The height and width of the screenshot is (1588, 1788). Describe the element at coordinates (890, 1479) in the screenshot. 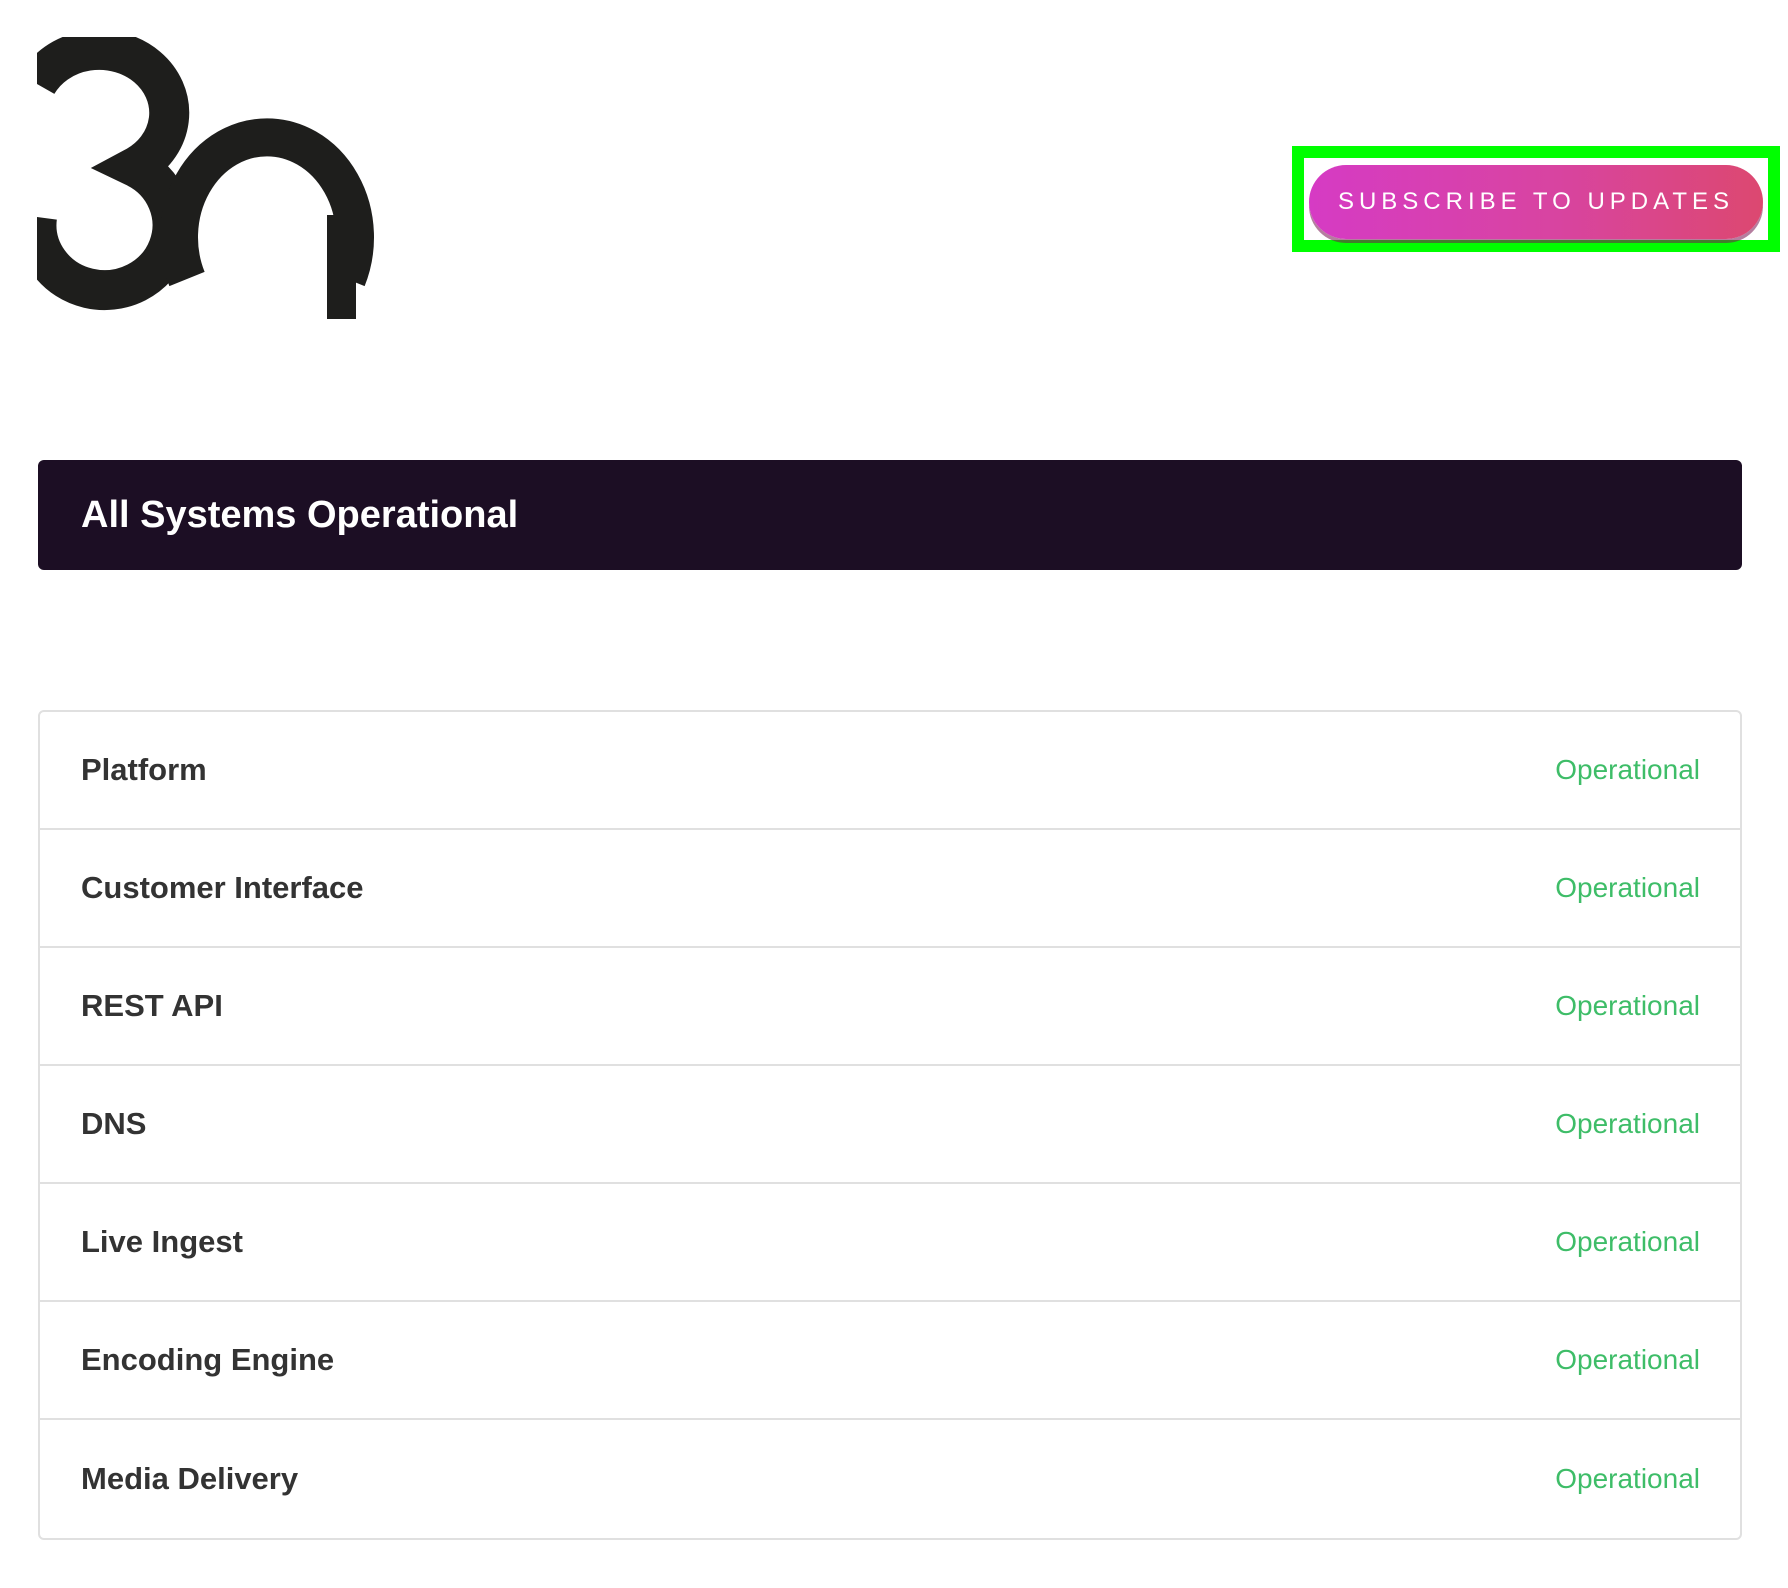

I see `component-row-media-delivery: Media Delivery Operational` at that location.